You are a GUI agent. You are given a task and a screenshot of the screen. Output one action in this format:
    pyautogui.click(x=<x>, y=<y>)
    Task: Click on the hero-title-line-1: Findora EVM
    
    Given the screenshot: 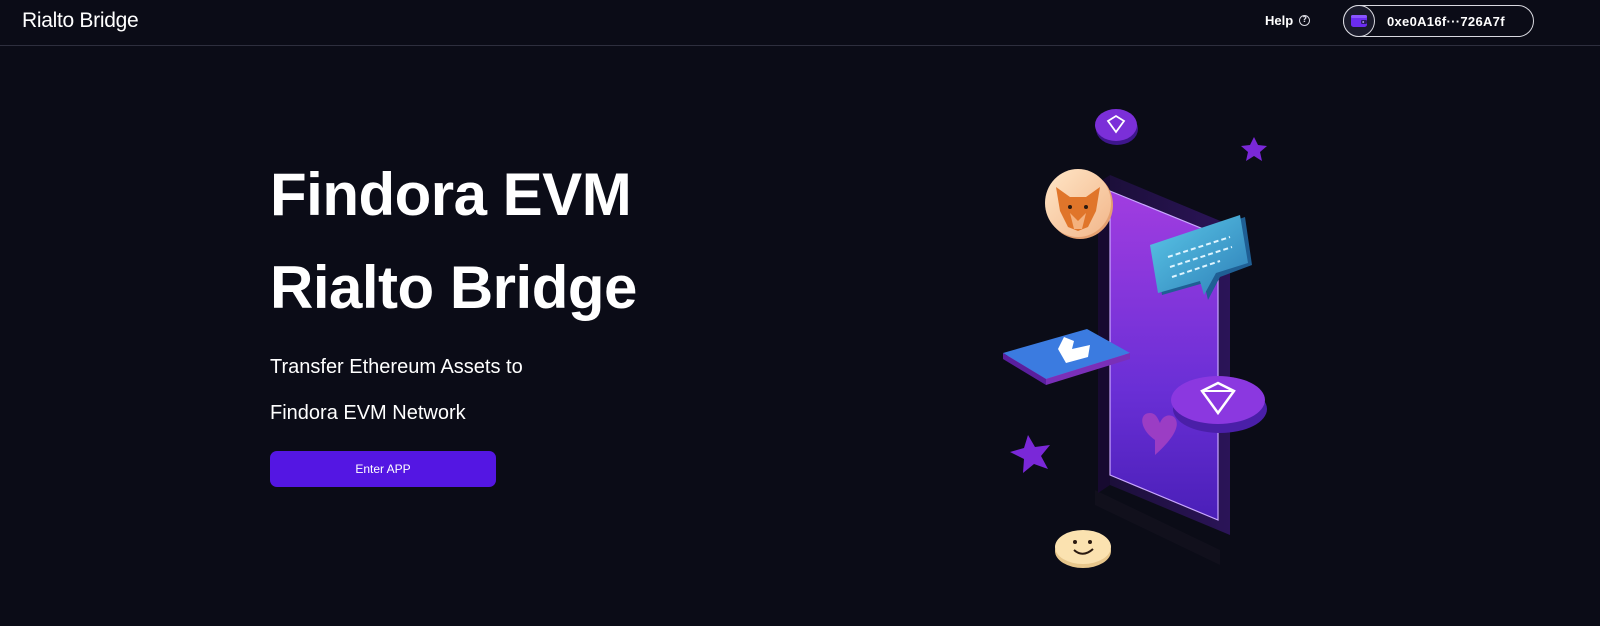 What is the action you would take?
    pyautogui.click(x=451, y=194)
    